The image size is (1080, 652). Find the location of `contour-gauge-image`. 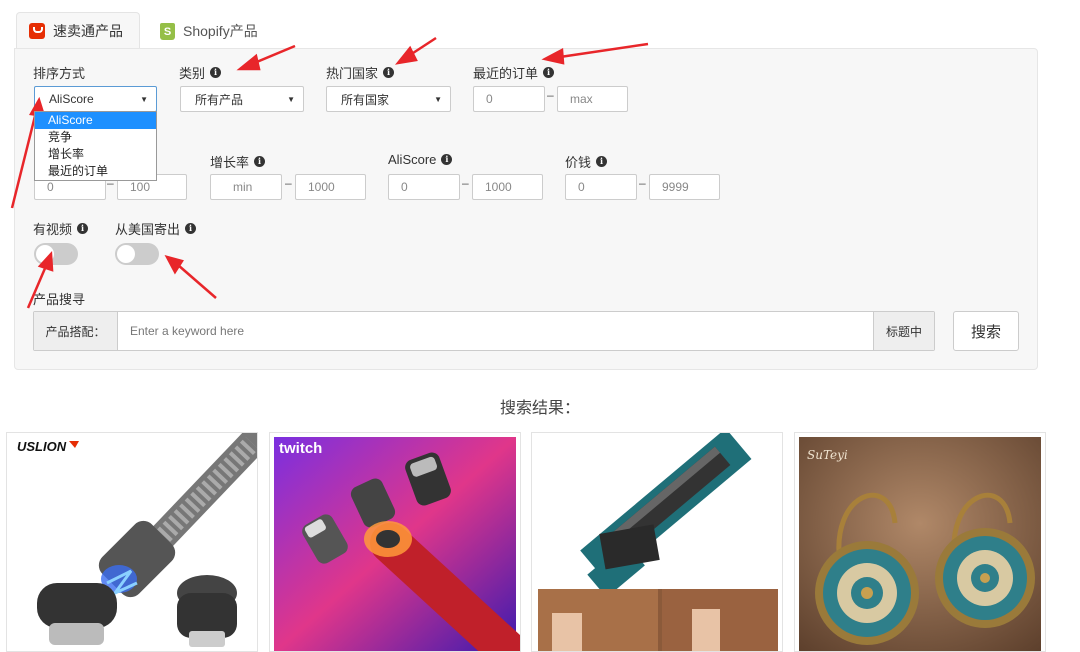

contour-gauge-image is located at coordinates (657, 542).